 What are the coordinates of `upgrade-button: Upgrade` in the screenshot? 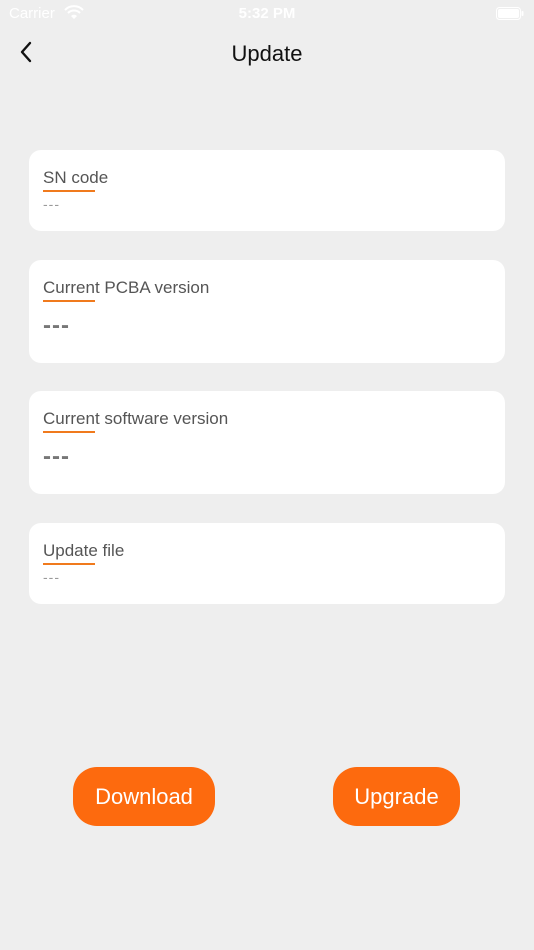 It's located at (396, 796).